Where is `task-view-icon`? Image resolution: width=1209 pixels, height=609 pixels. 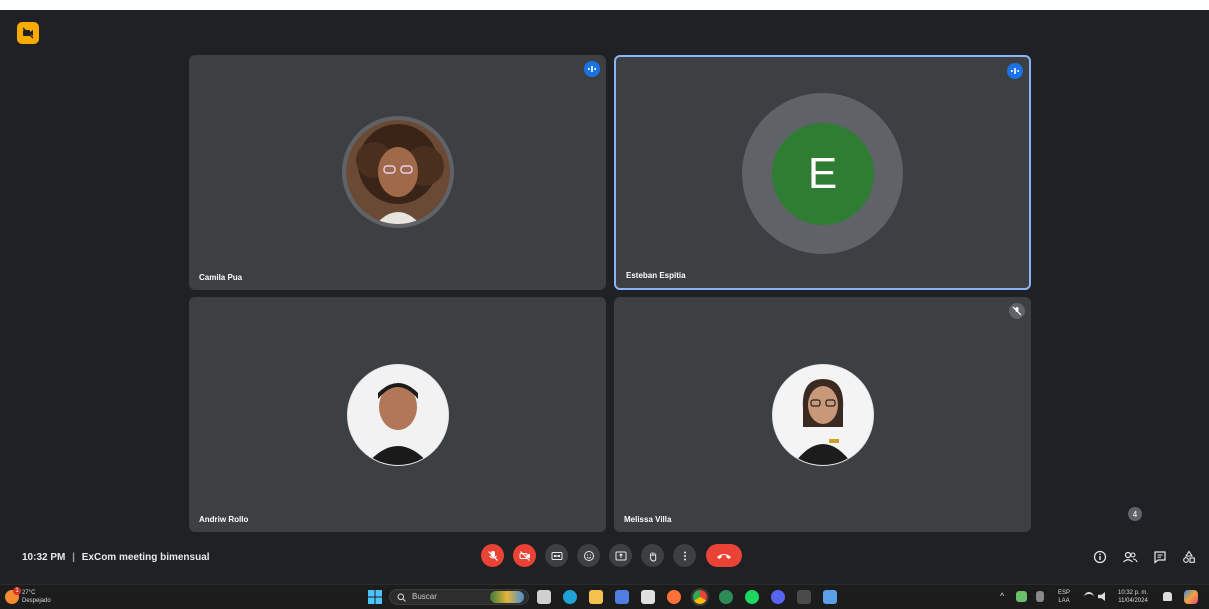 task-view-icon is located at coordinates (544, 597).